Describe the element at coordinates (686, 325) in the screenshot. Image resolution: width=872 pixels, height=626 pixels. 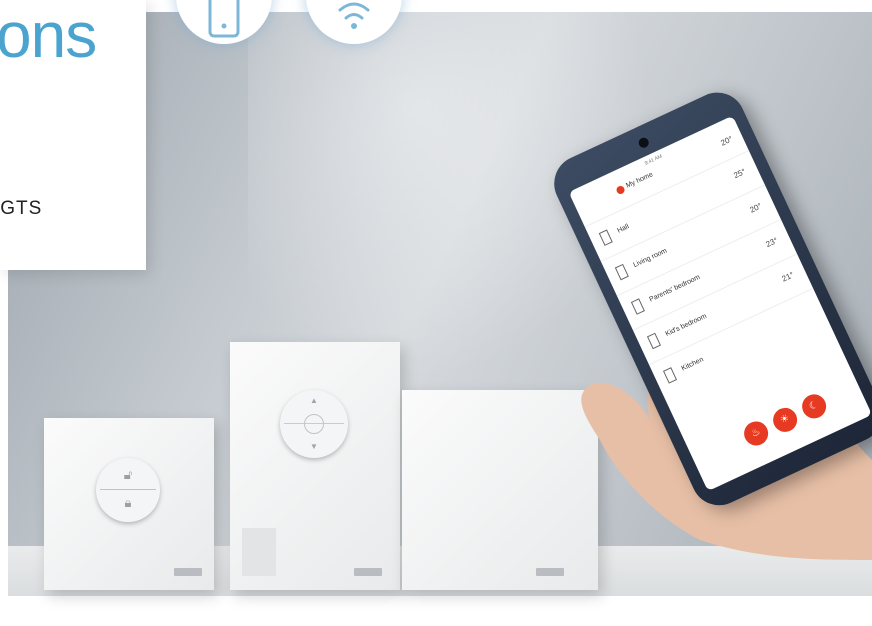
I see `room-name: Kid's bedroom` at that location.